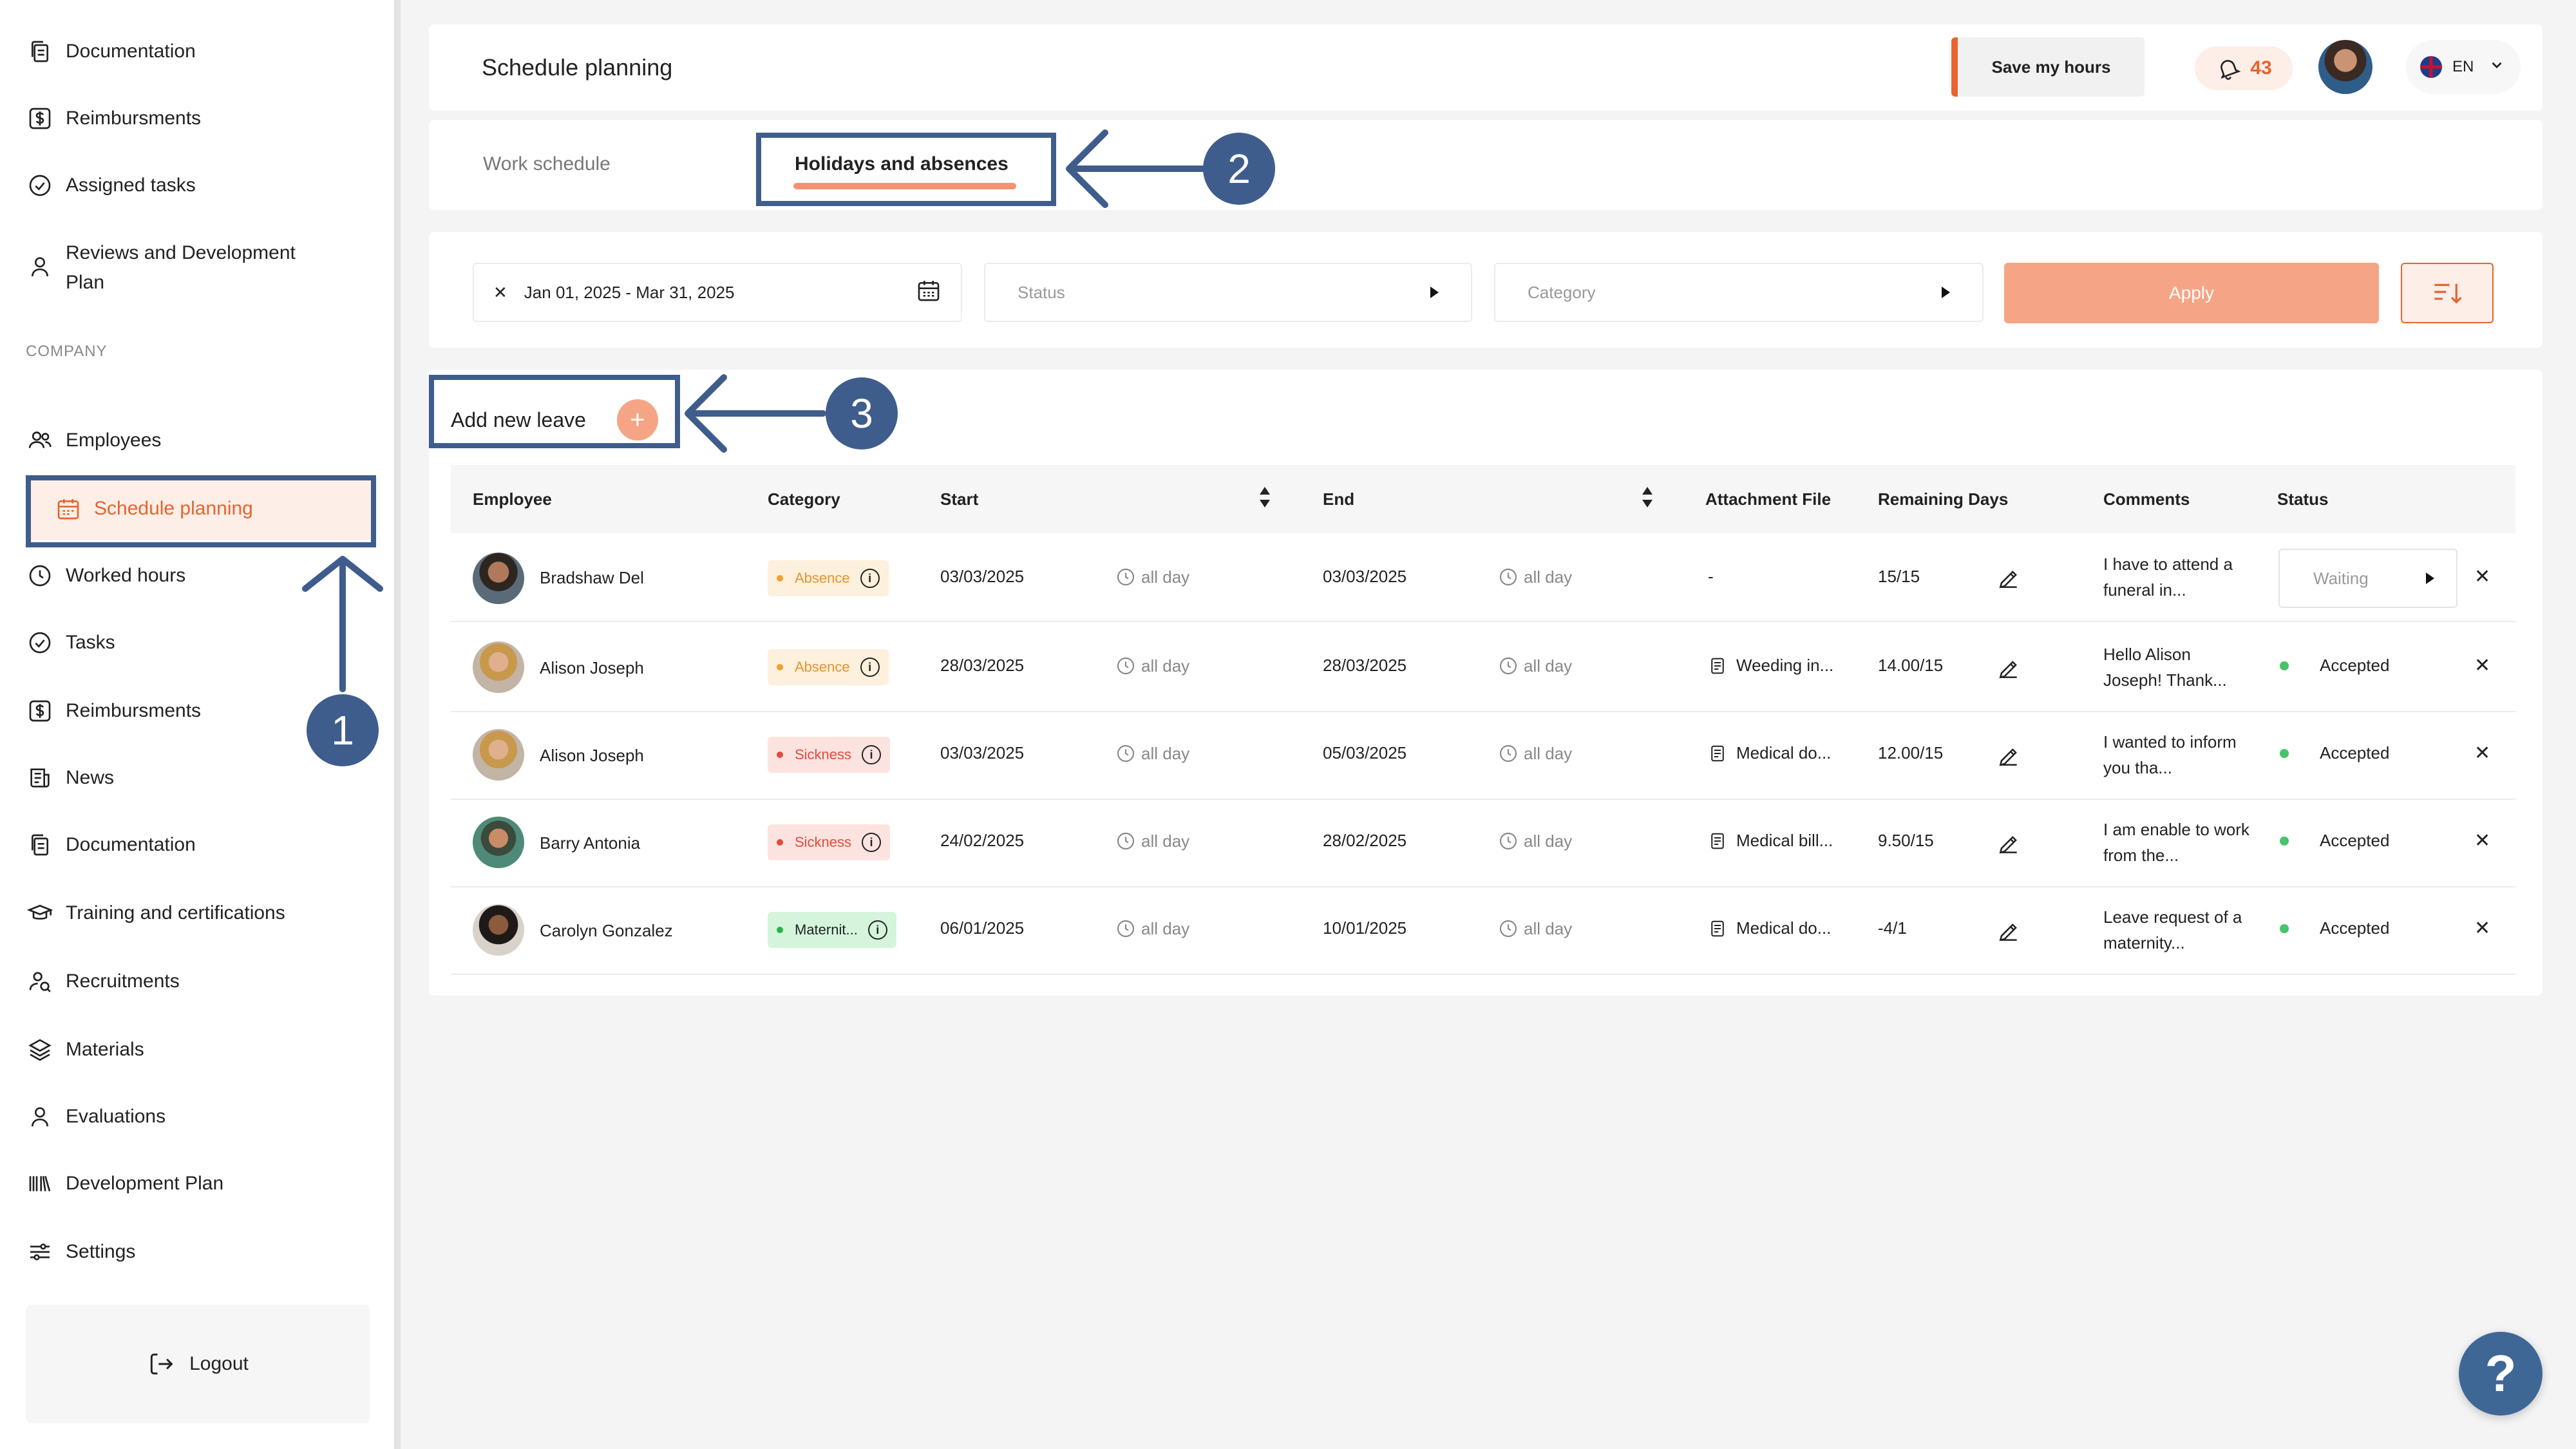  What do you see at coordinates (2501, 1374) in the screenshot?
I see `help-button: ?` at bounding box center [2501, 1374].